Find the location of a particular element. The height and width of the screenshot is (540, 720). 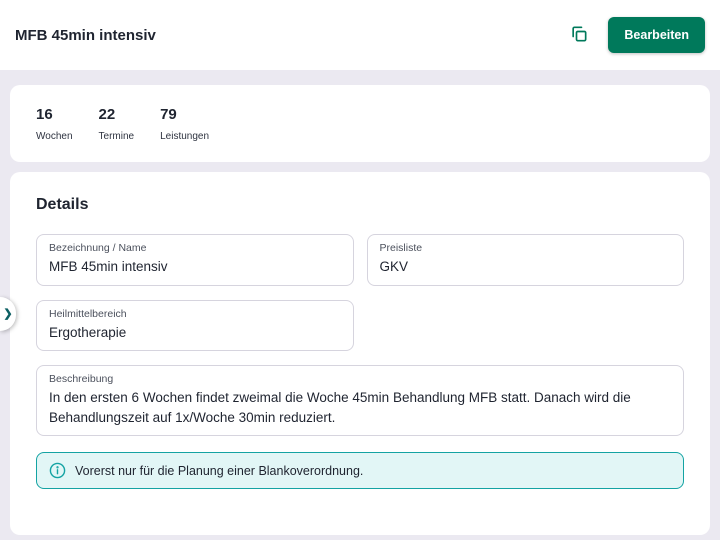

header-actions: Bearbeiten is located at coordinates (634, 35).